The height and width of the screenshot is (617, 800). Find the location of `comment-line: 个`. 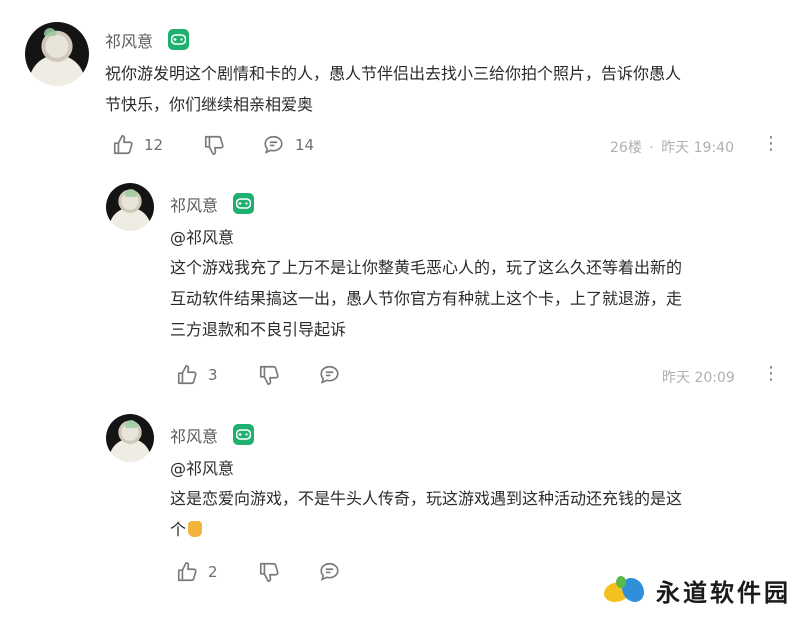

comment-line: 个 is located at coordinates (178, 529).